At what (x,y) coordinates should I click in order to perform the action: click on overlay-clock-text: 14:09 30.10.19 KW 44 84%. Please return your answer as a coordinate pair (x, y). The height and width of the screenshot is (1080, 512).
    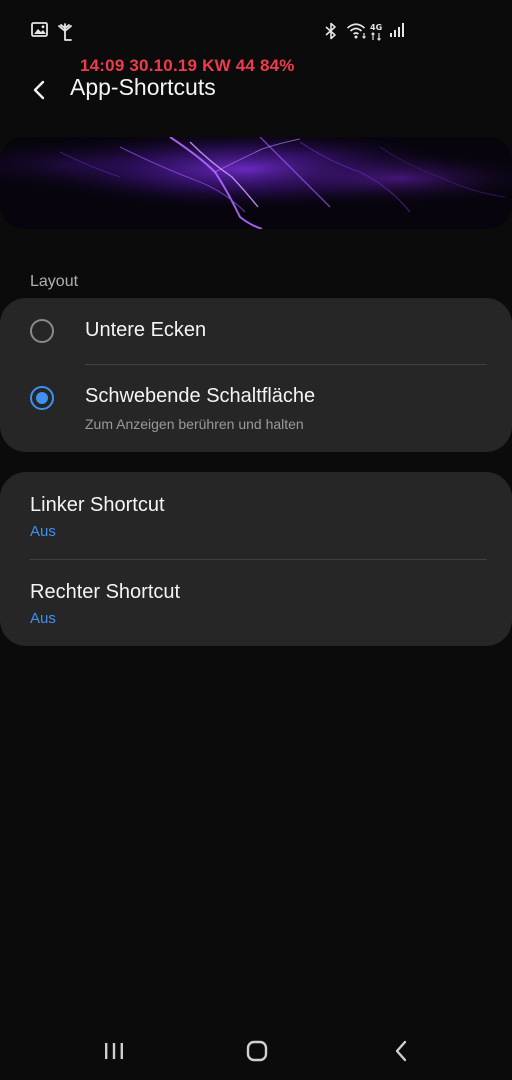
    Looking at the image, I should click on (187, 65).